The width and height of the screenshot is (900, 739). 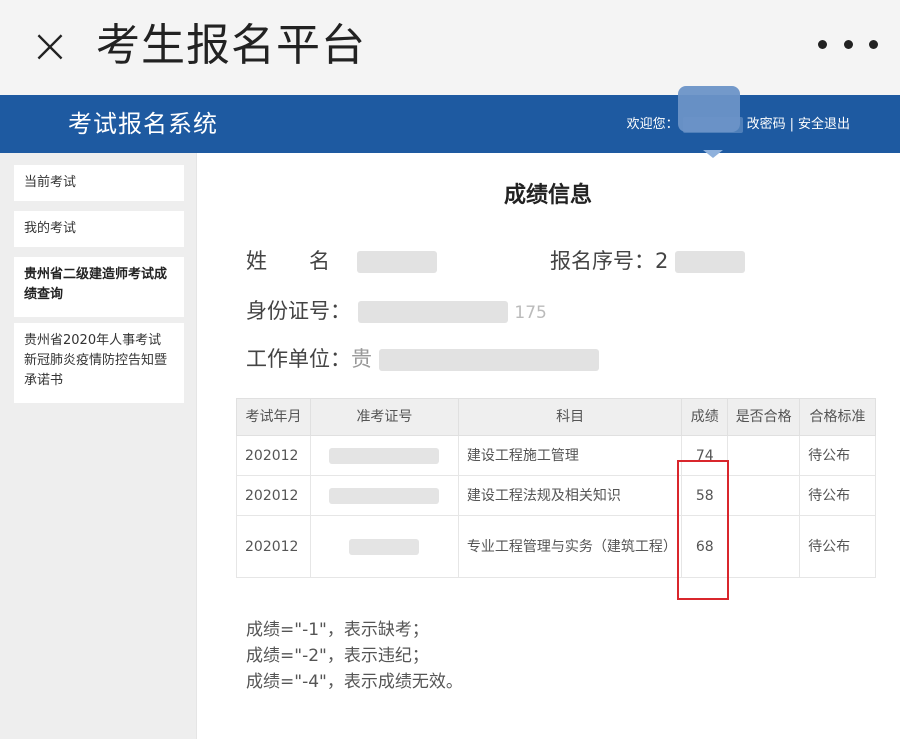 What do you see at coordinates (450, 47) in the screenshot?
I see `app-bar: × 考生报名平台` at bounding box center [450, 47].